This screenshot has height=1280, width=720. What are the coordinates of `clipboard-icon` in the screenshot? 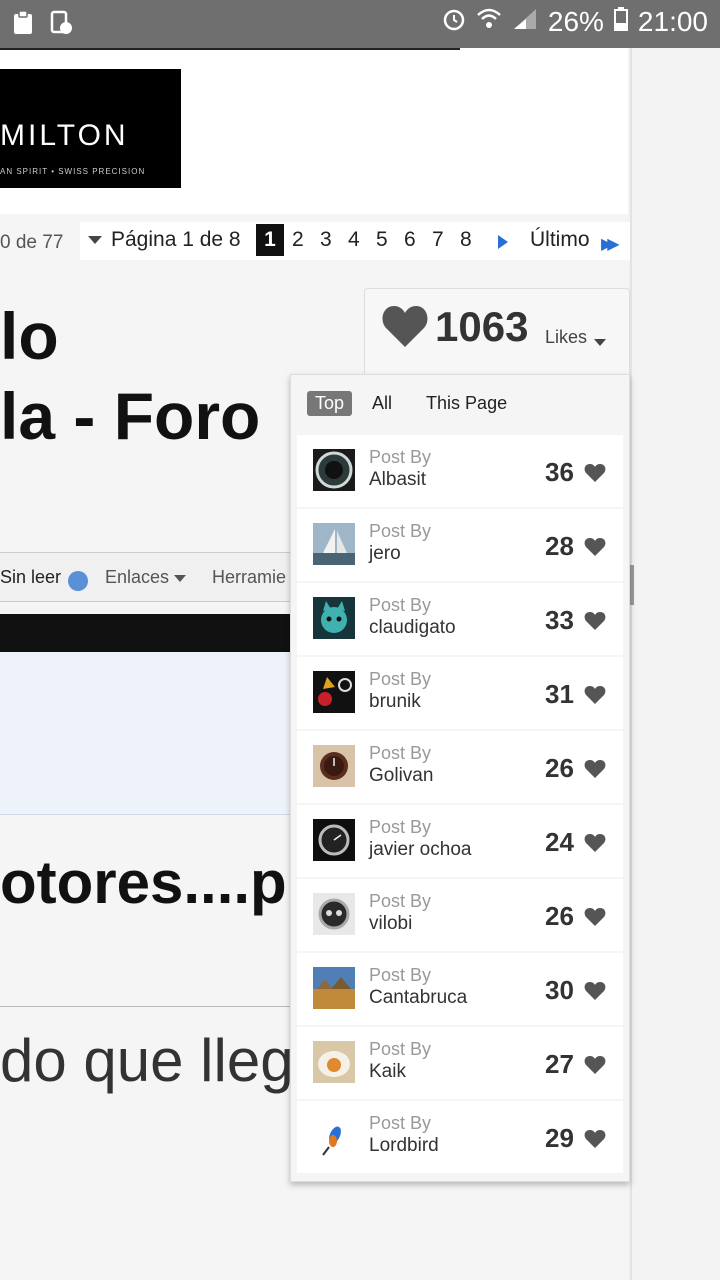 It's located at (23, 23).